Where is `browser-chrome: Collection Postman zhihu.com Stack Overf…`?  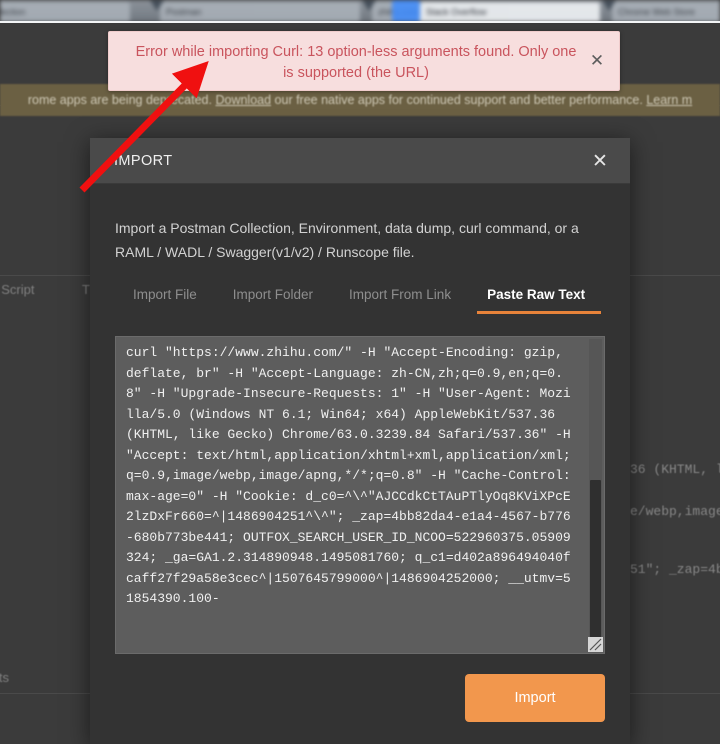 browser-chrome: Collection Postman zhihu.com Stack Overf… is located at coordinates (360, 11).